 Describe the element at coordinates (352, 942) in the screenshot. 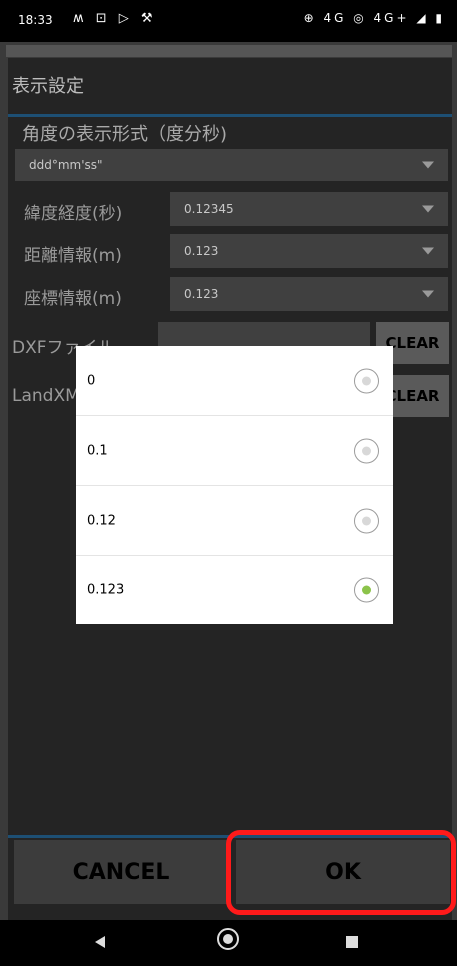

I see `recent-apps-icon` at that location.